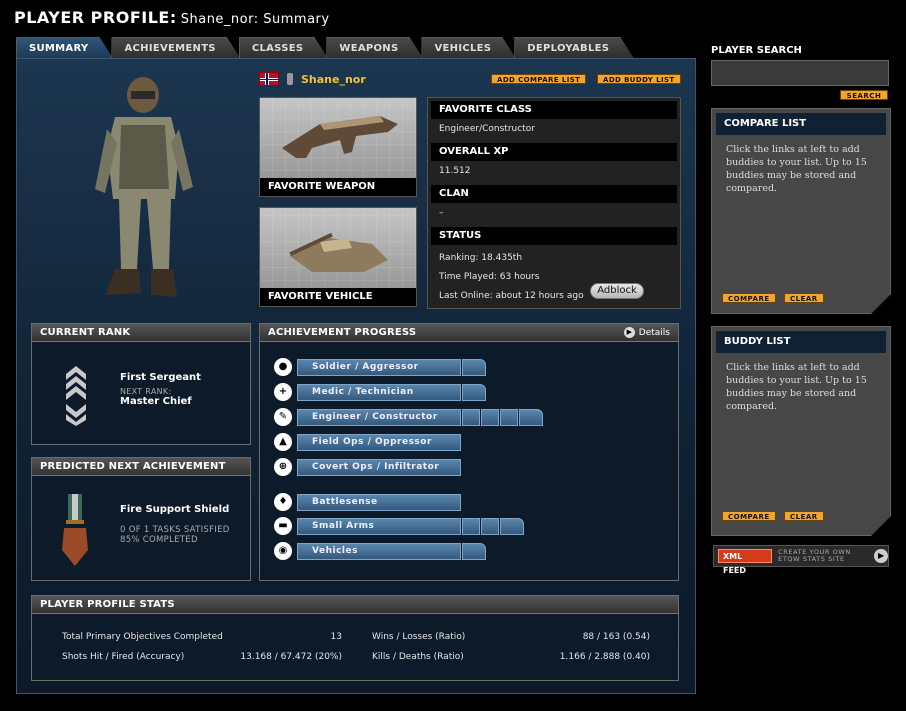  Describe the element at coordinates (654, 332) in the screenshot. I see `details-label: Details` at that location.